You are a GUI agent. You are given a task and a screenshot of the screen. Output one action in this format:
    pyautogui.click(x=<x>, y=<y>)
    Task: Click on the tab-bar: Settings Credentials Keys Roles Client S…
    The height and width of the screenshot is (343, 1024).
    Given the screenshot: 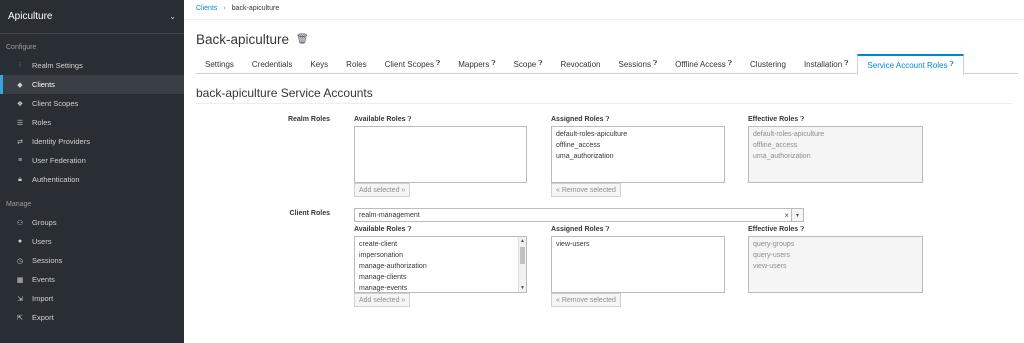 What is the action you would take?
    pyautogui.click(x=607, y=64)
    